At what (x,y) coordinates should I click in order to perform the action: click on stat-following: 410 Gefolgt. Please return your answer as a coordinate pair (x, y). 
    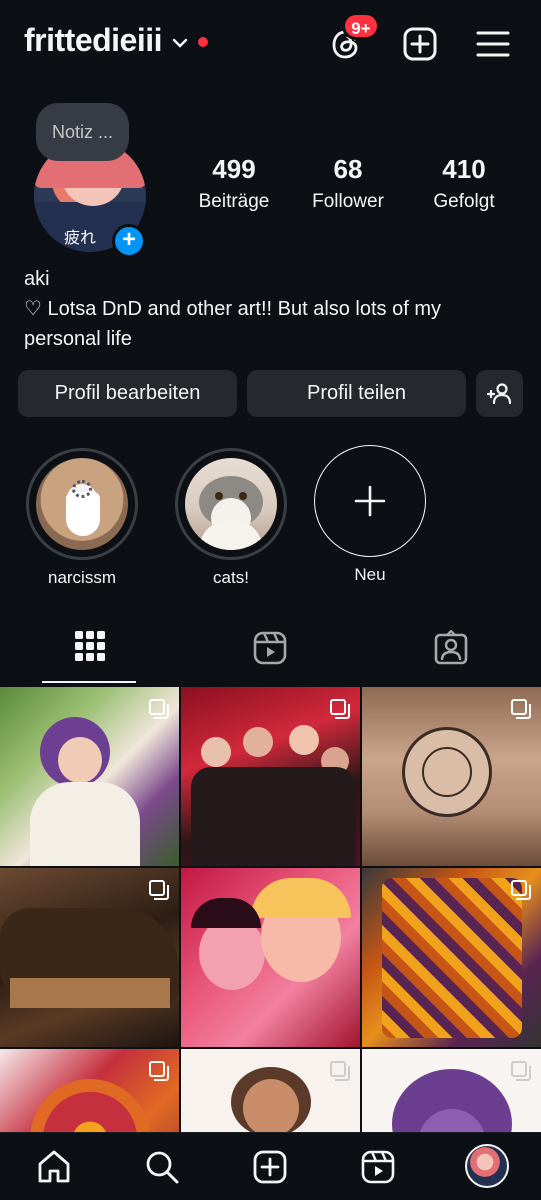
    Looking at the image, I should click on (464, 183).